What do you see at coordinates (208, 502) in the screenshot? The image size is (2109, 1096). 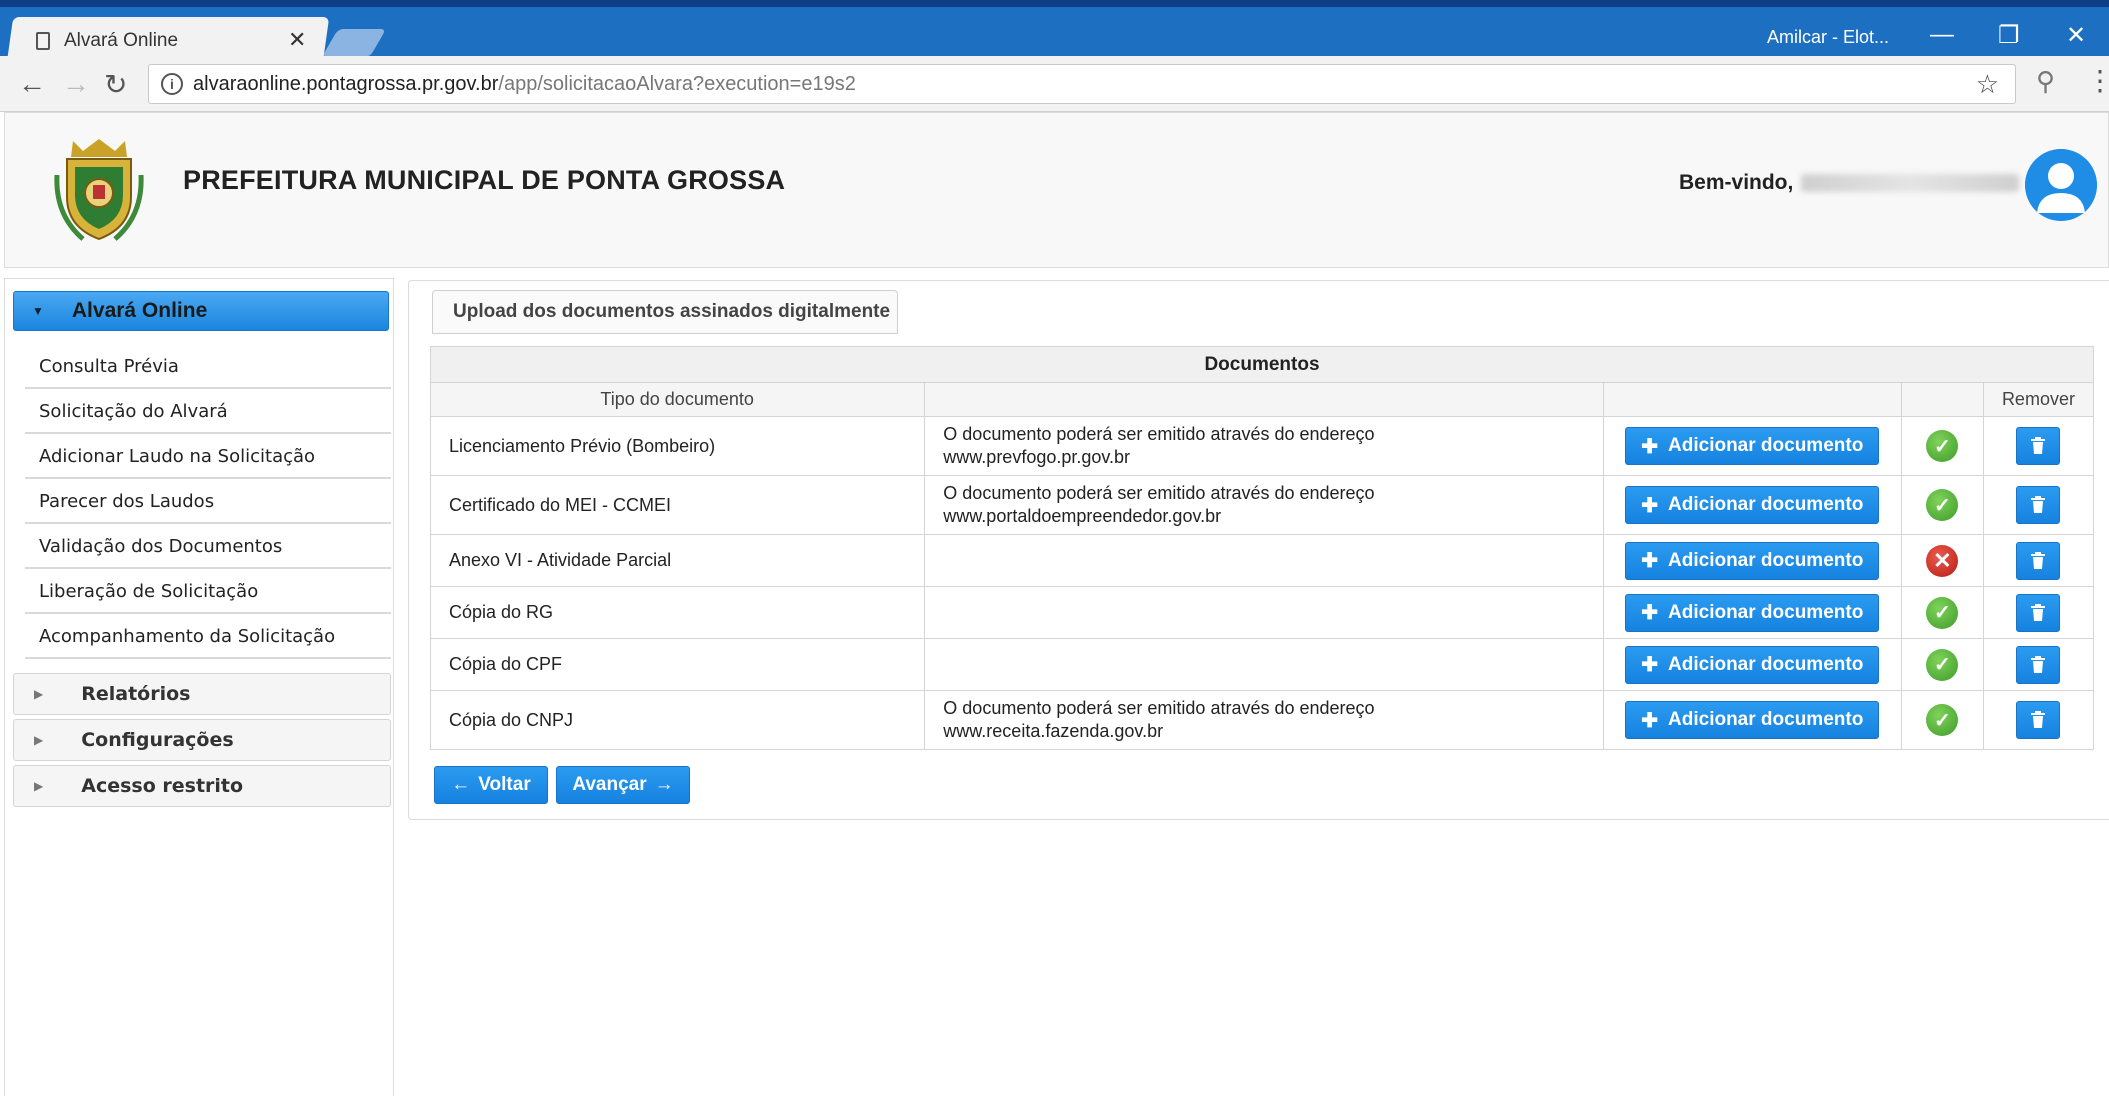 I see `sidebar-item-parecer-laudos: Parecer dos Laudos` at bounding box center [208, 502].